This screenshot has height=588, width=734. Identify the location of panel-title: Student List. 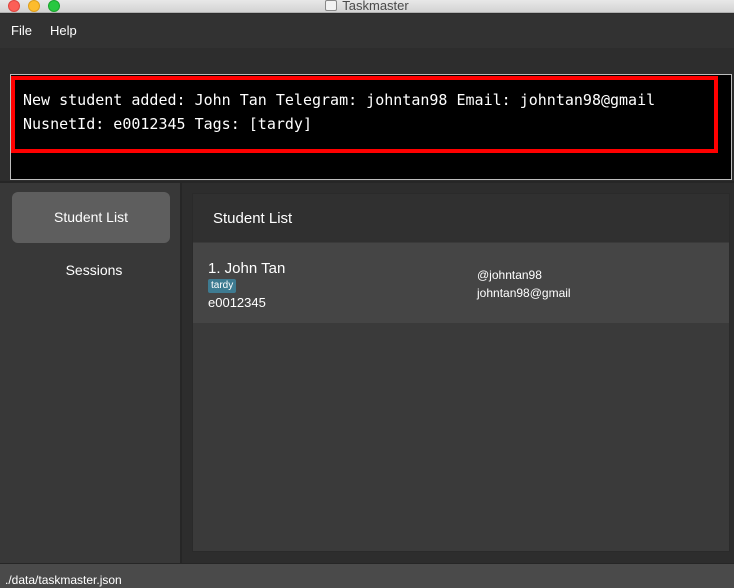
(253, 218).